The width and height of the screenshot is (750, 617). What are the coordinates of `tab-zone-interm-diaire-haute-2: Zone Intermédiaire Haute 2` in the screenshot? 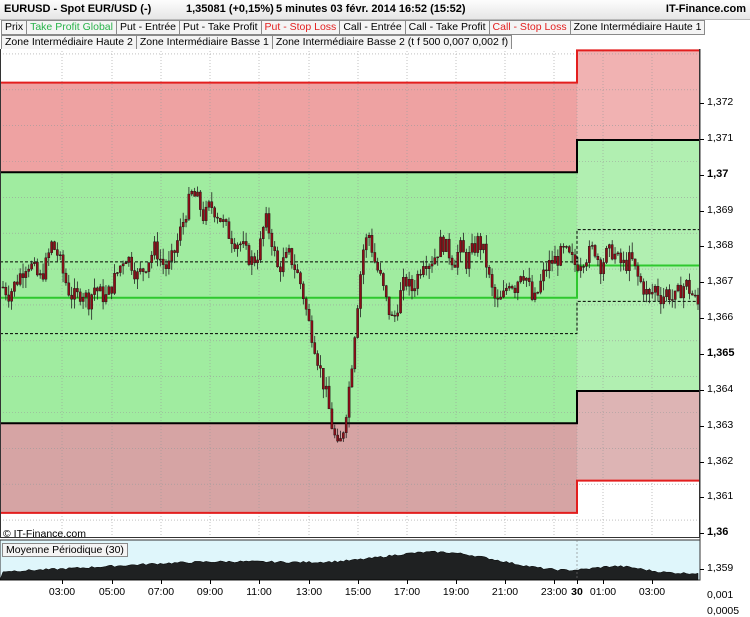 It's located at (69, 42).